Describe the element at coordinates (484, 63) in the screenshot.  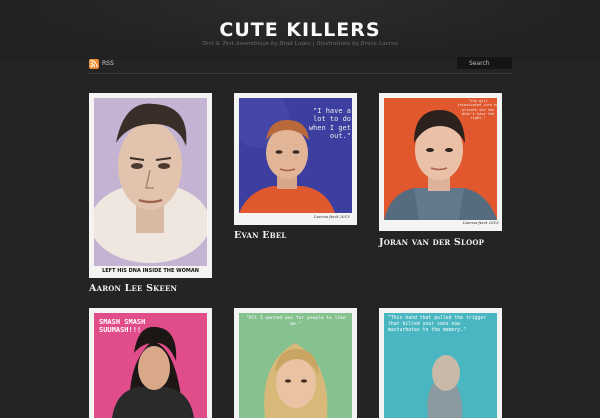
I see `search-input` at that location.